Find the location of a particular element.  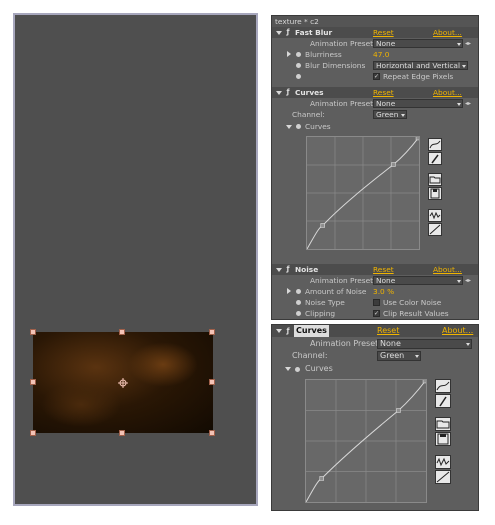

clip-result-values-label: Clip Result Values is located at coordinates (416, 313).